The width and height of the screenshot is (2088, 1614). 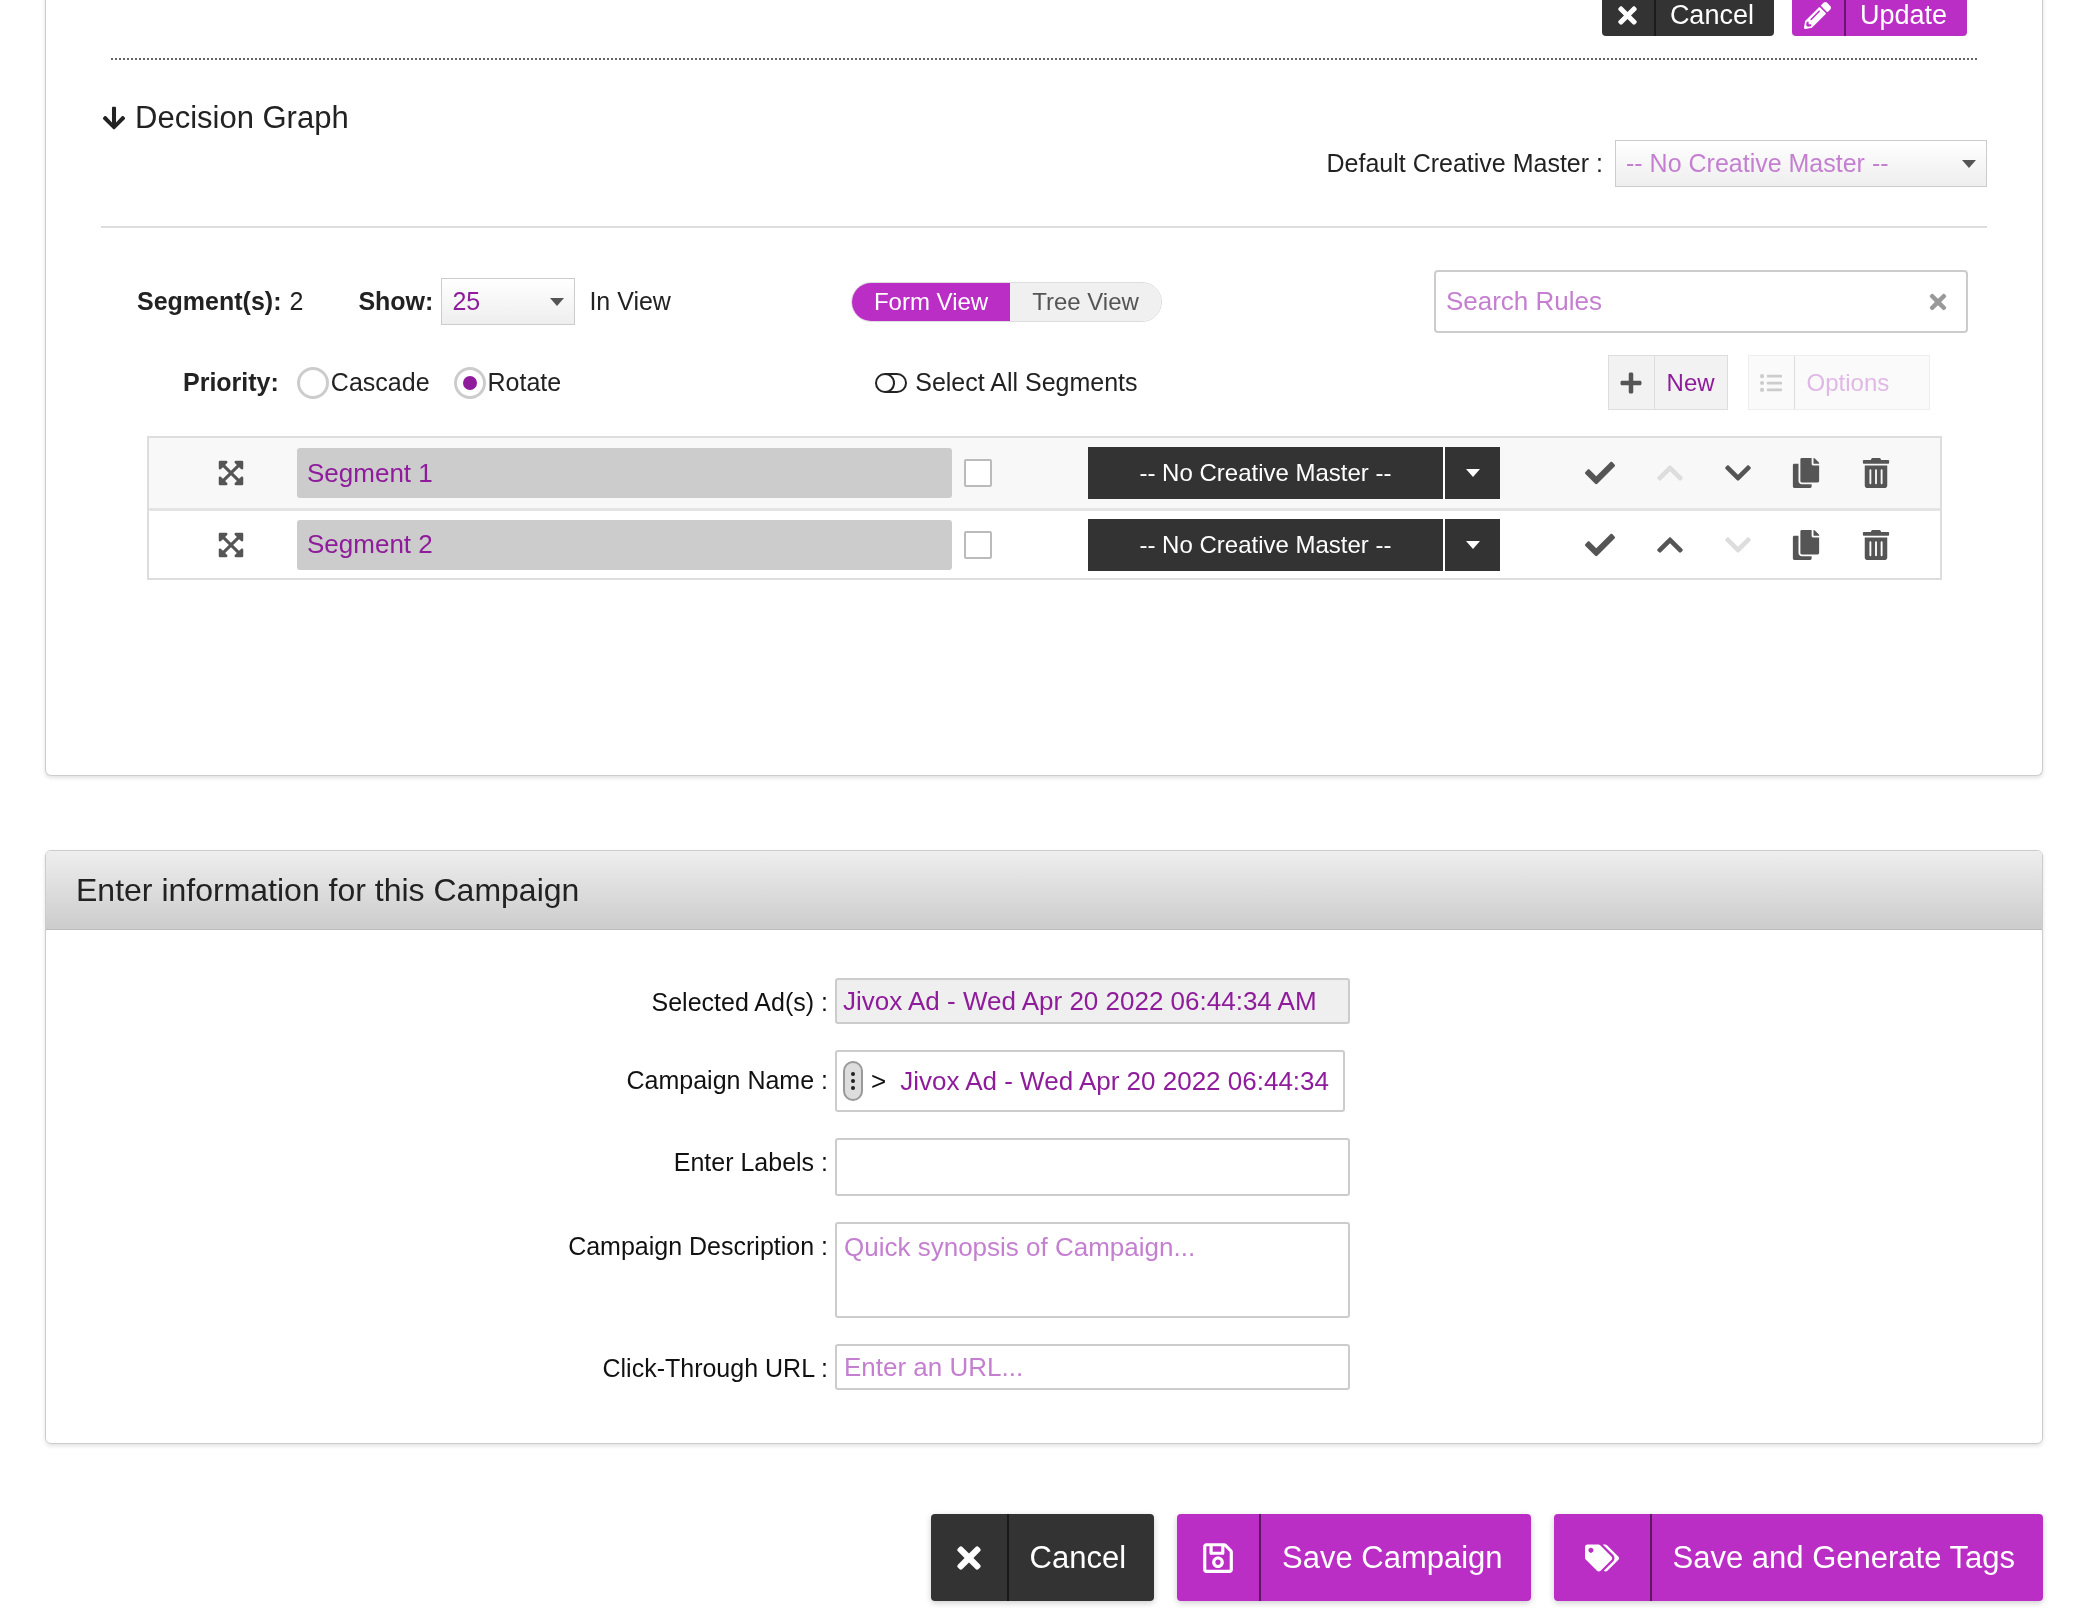 What do you see at coordinates (1700, 301) in the screenshot?
I see `search-field: Search Rules` at bounding box center [1700, 301].